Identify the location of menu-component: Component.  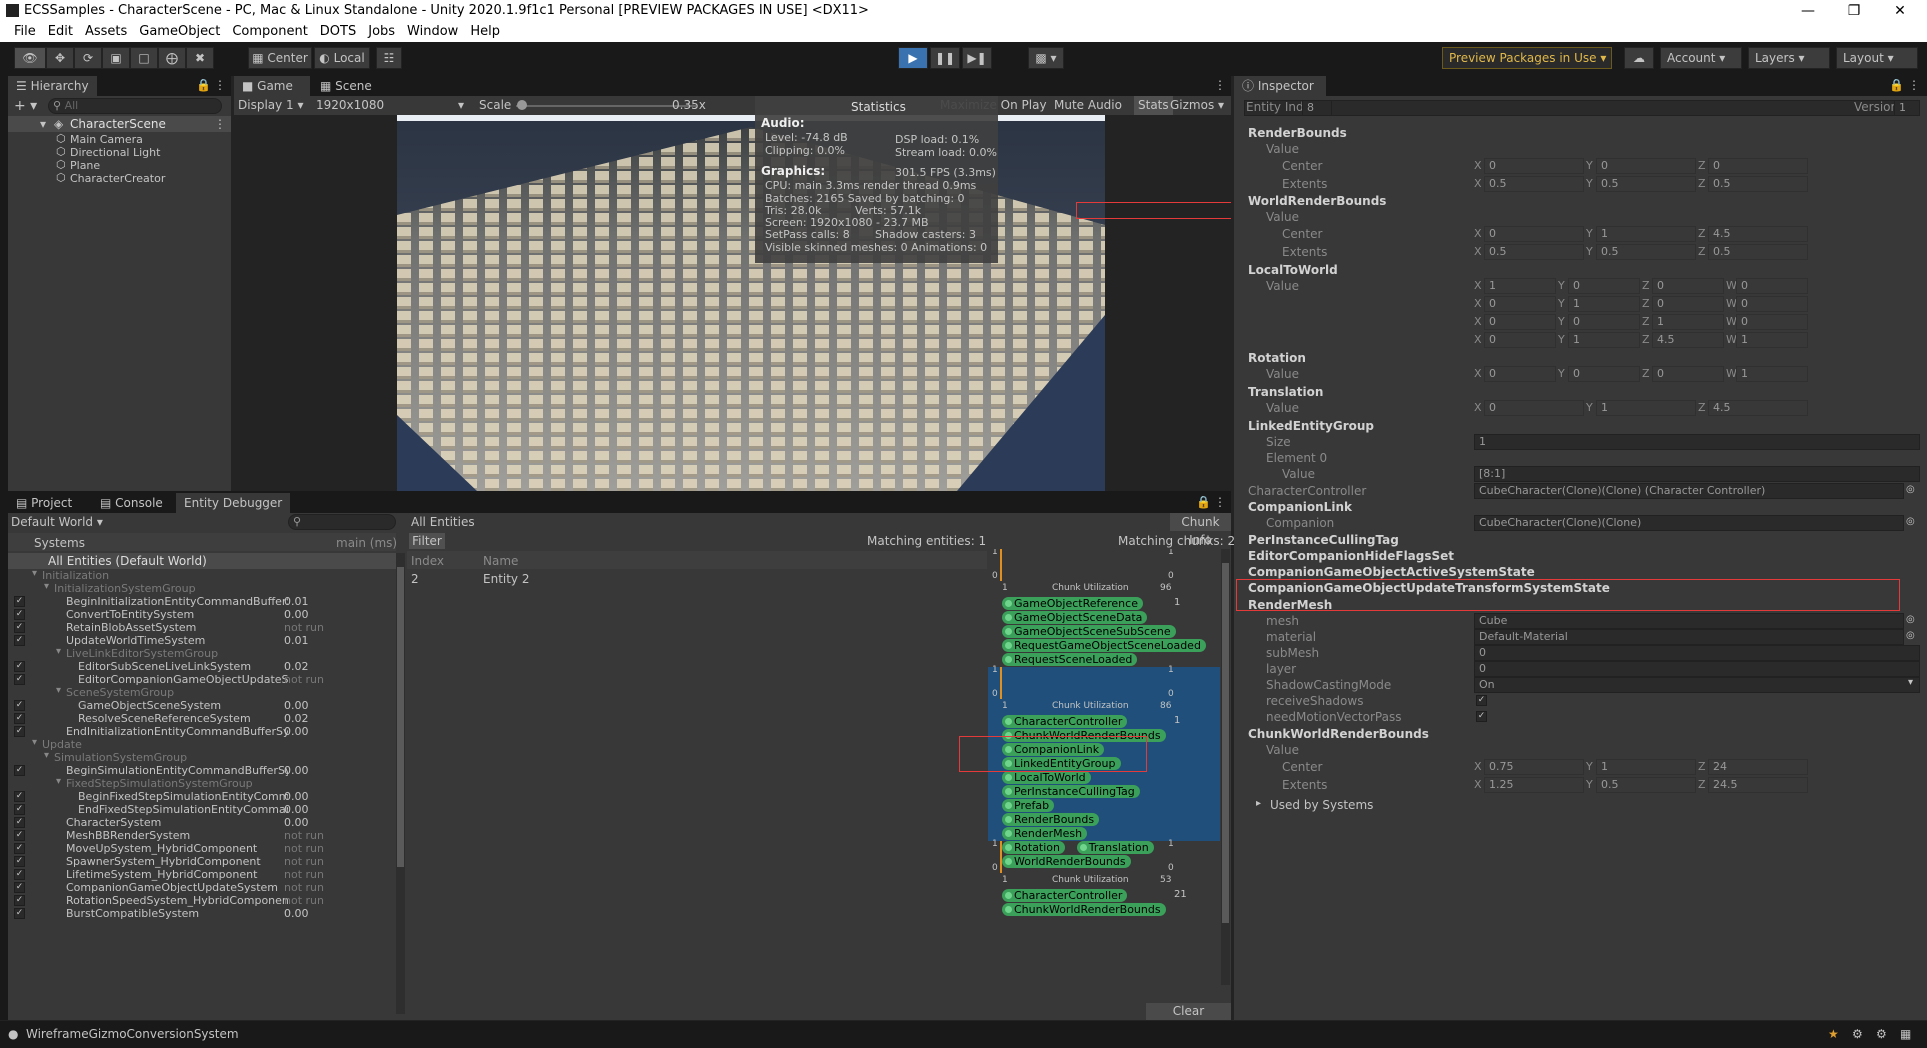
(269, 32).